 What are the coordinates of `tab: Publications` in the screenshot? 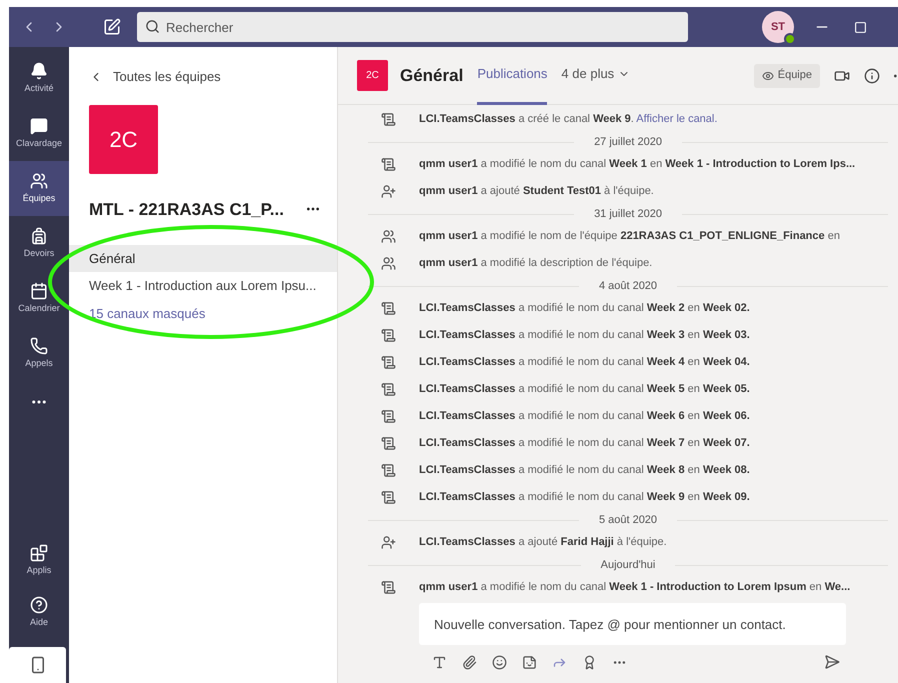 It's located at (512, 75).